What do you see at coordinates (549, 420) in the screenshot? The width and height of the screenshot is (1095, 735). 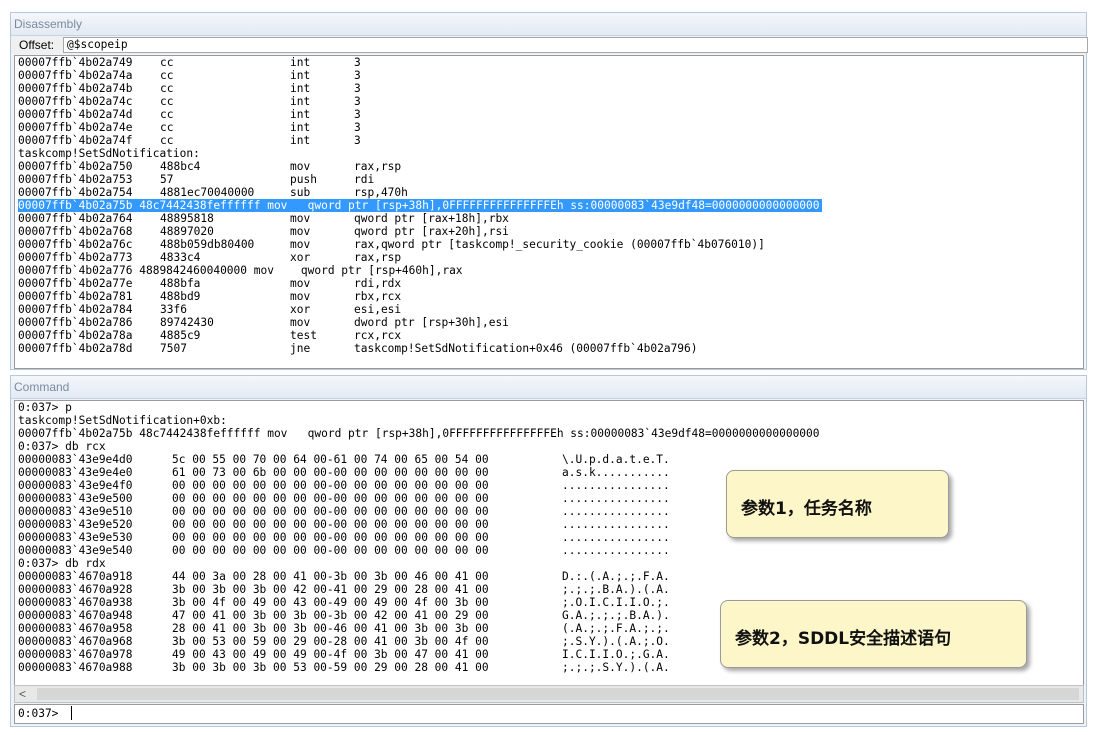 I see `command-line: taskcomp!SetSdNotification+0xb:` at bounding box center [549, 420].